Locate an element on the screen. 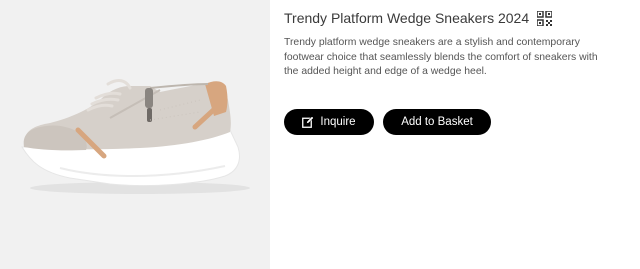 The image size is (640, 269). add-to-basket-button: Add to Basket is located at coordinates (437, 122).